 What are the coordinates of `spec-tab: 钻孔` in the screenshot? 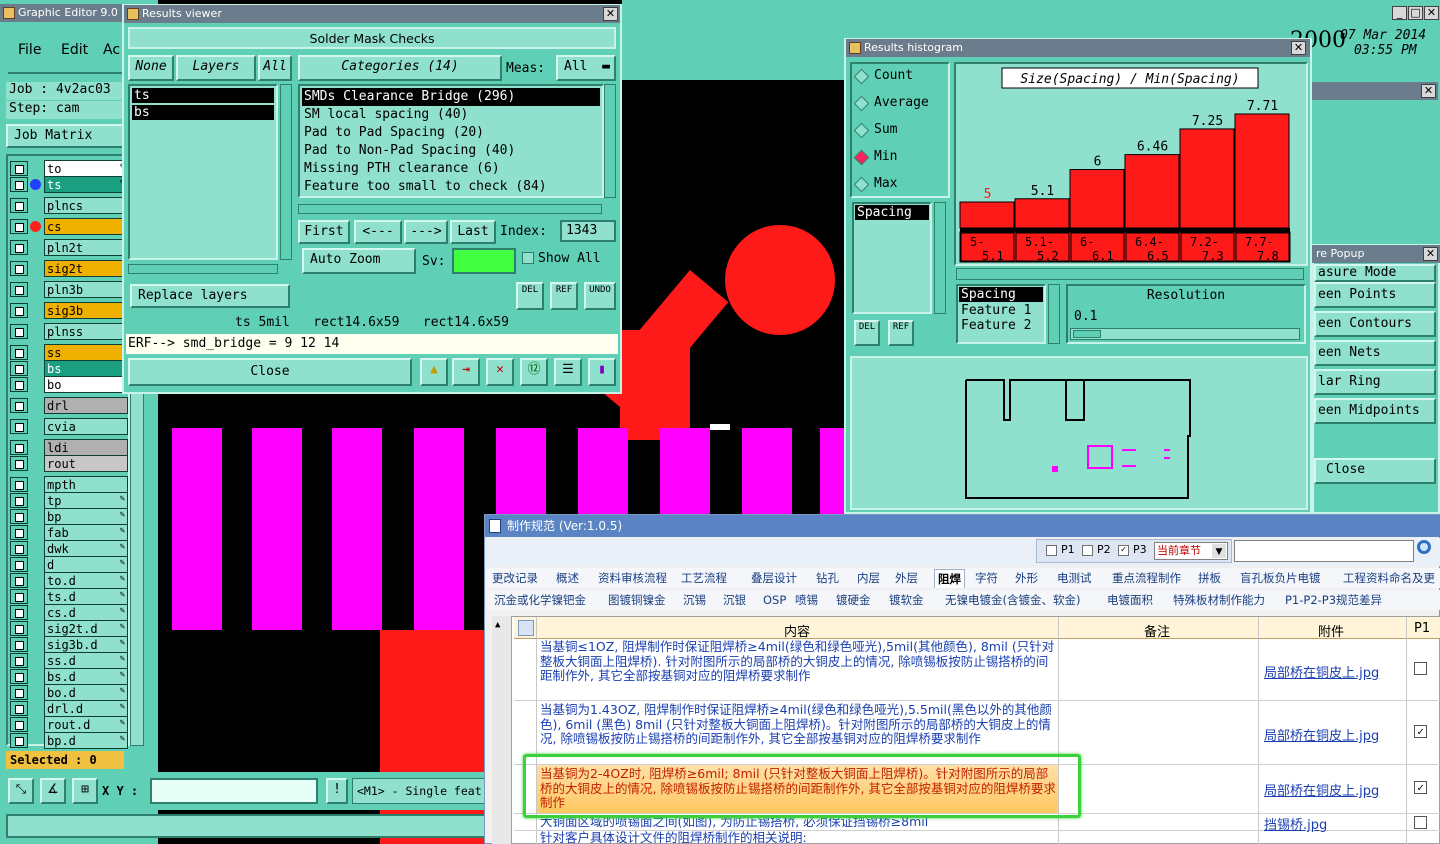 It's located at (827, 578).